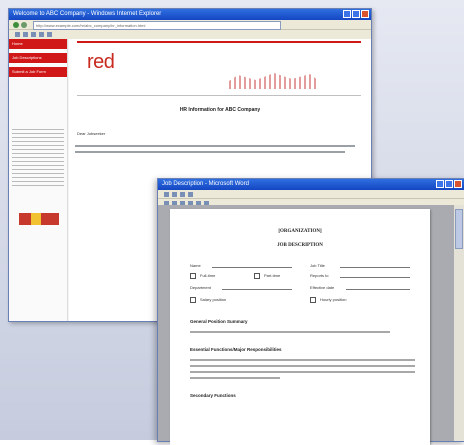  I want to click on sidebar-item-job-descriptions: Job Descriptions, so click(38, 58).